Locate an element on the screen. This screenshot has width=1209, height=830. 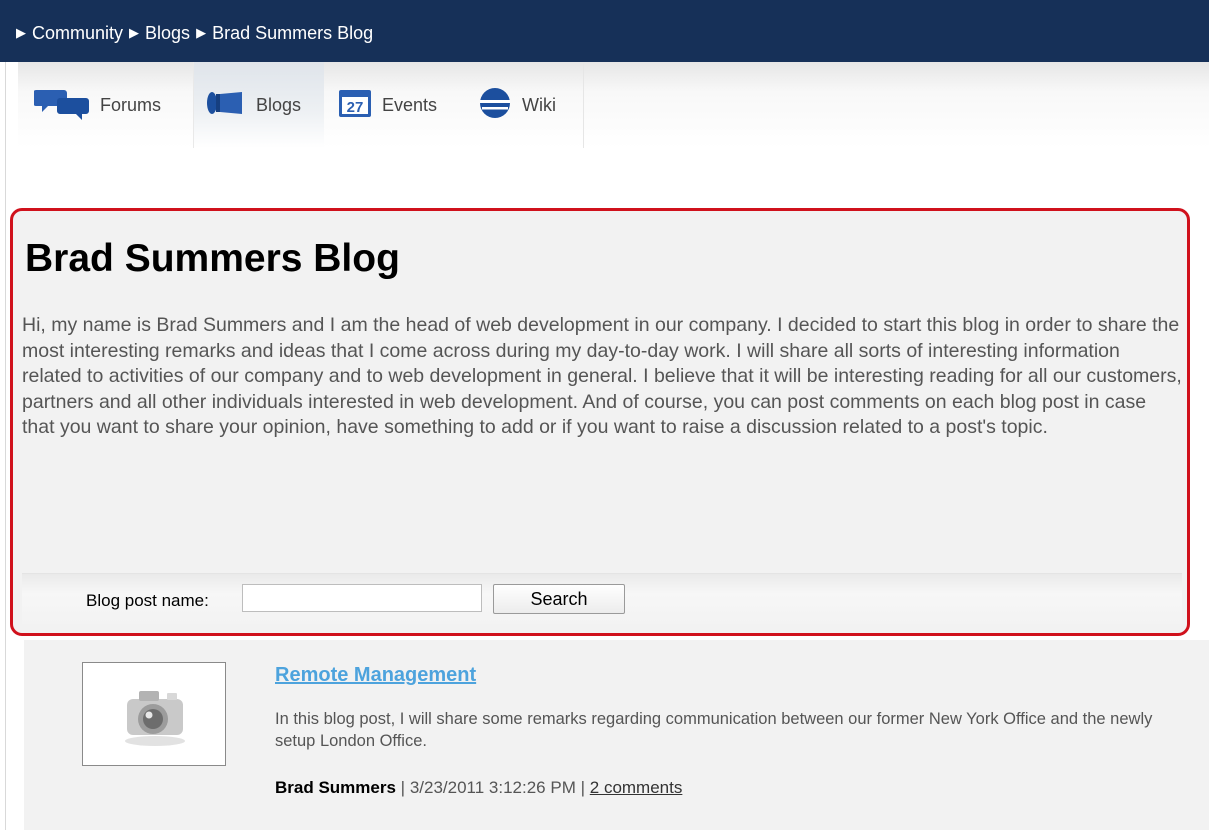
wiki-globe-icon is located at coordinates (495, 105).